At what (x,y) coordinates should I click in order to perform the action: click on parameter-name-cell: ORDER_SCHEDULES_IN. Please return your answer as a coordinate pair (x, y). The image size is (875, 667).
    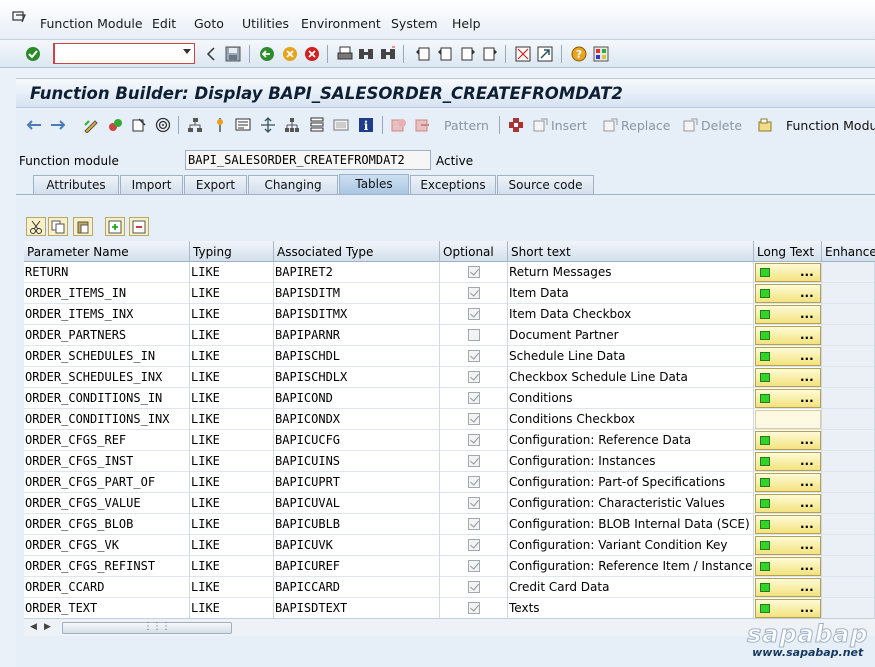
    Looking at the image, I should click on (107, 356).